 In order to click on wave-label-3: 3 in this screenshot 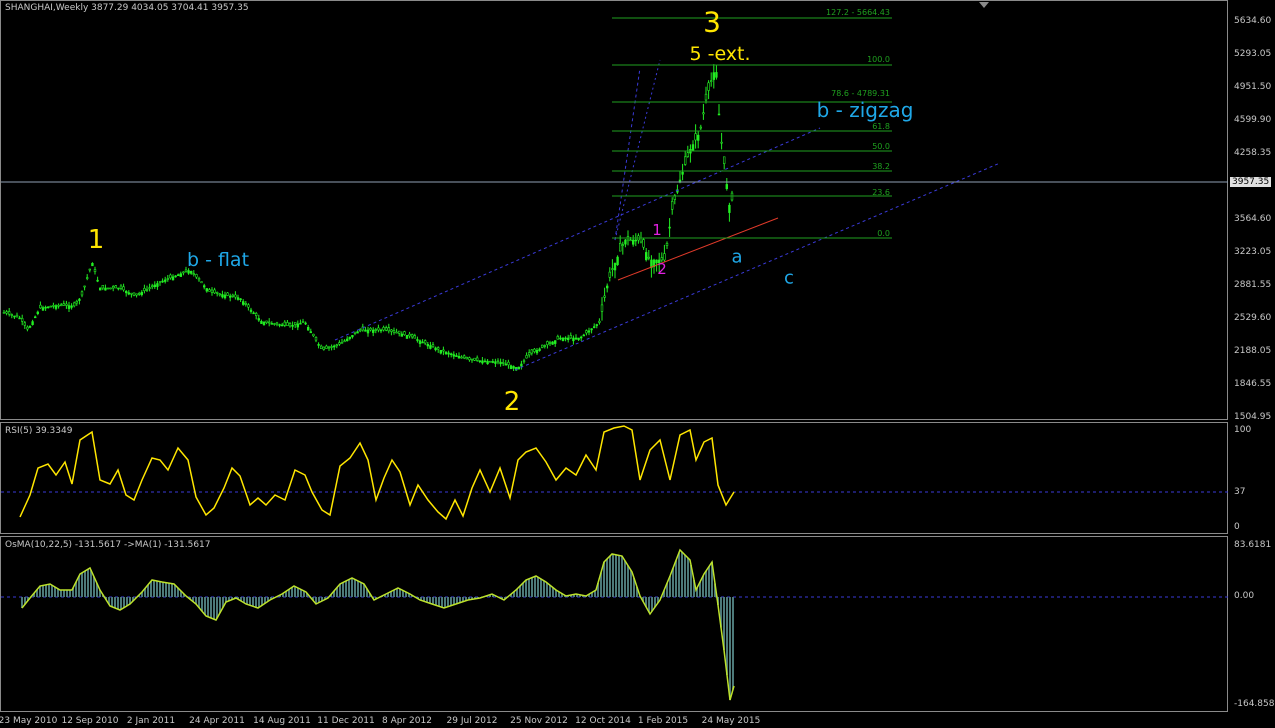, I will do `click(712, 22)`.